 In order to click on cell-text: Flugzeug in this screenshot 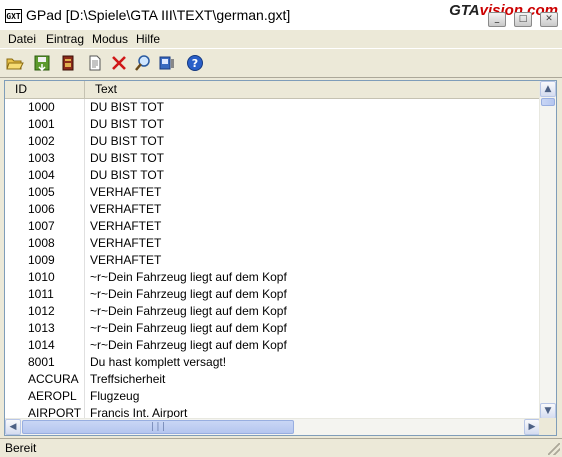, I will do `click(115, 396)`.